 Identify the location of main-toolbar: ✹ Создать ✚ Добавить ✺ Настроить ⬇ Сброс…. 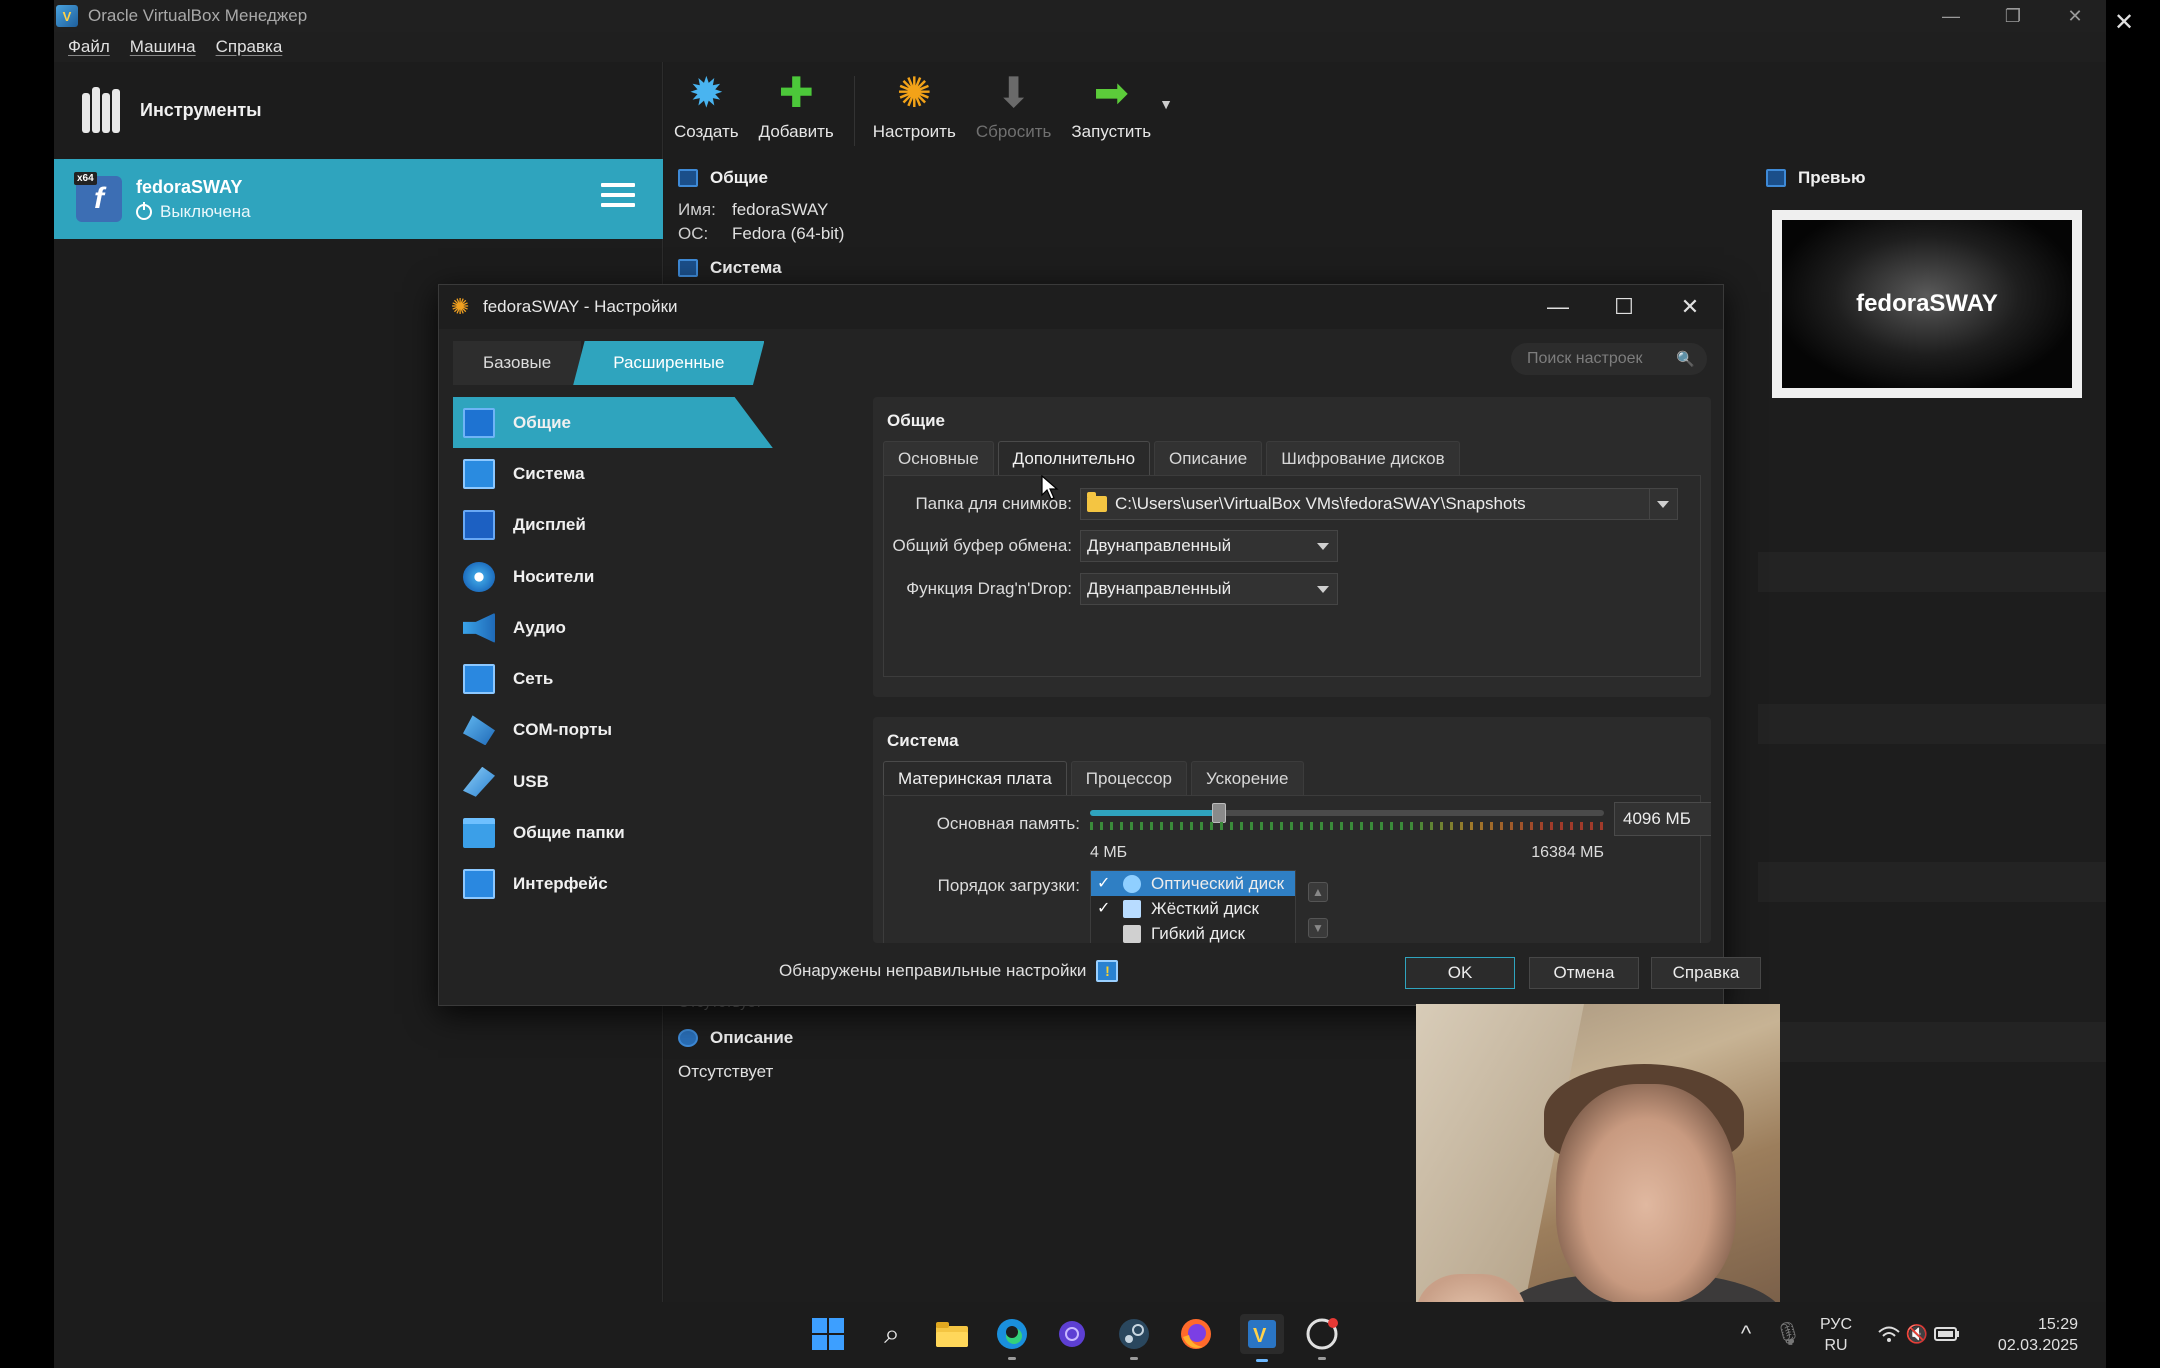
(1385, 110).